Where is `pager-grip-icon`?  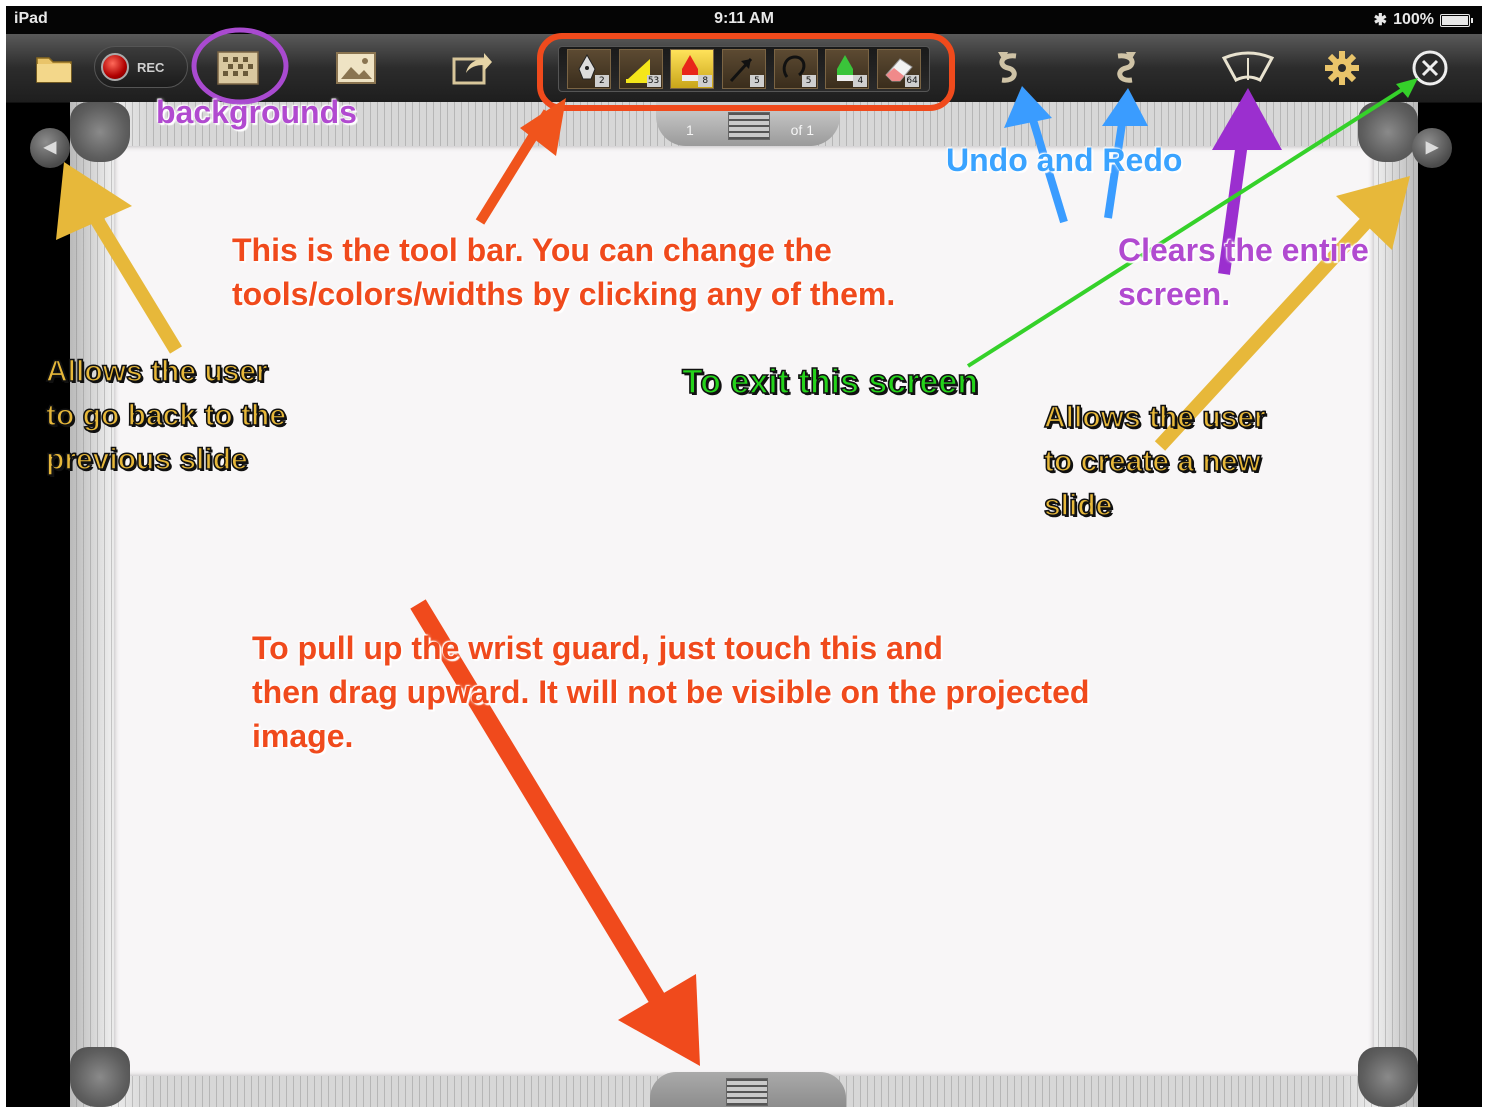 pager-grip-icon is located at coordinates (749, 126).